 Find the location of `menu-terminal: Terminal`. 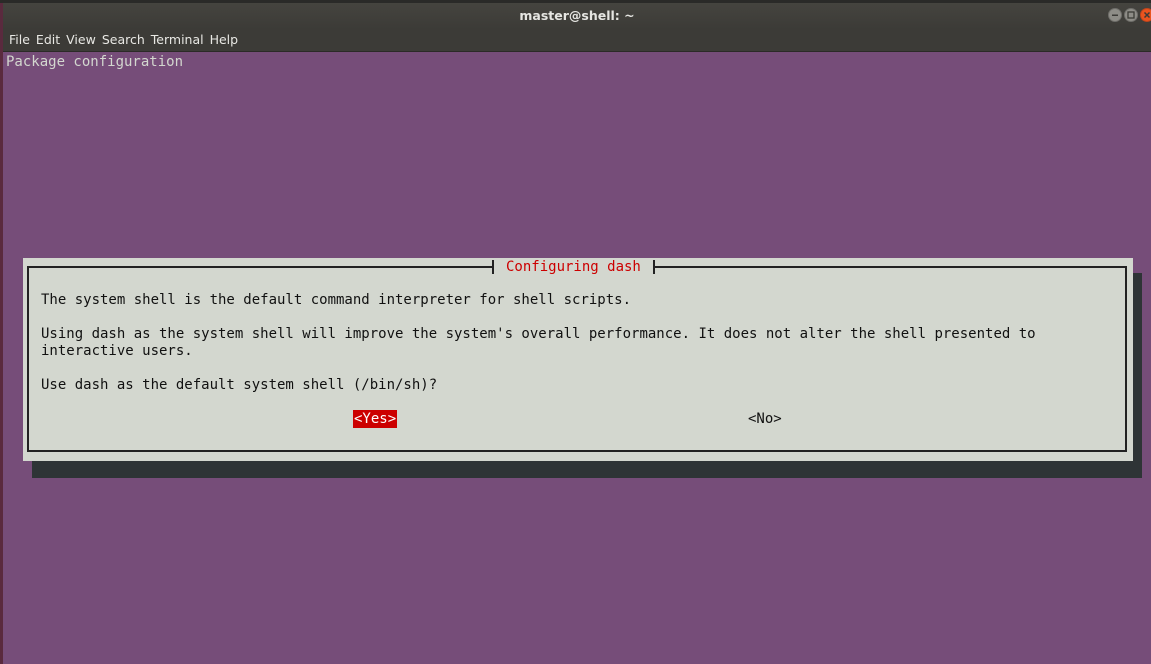

menu-terminal: Terminal is located at coordinates (177, 40).